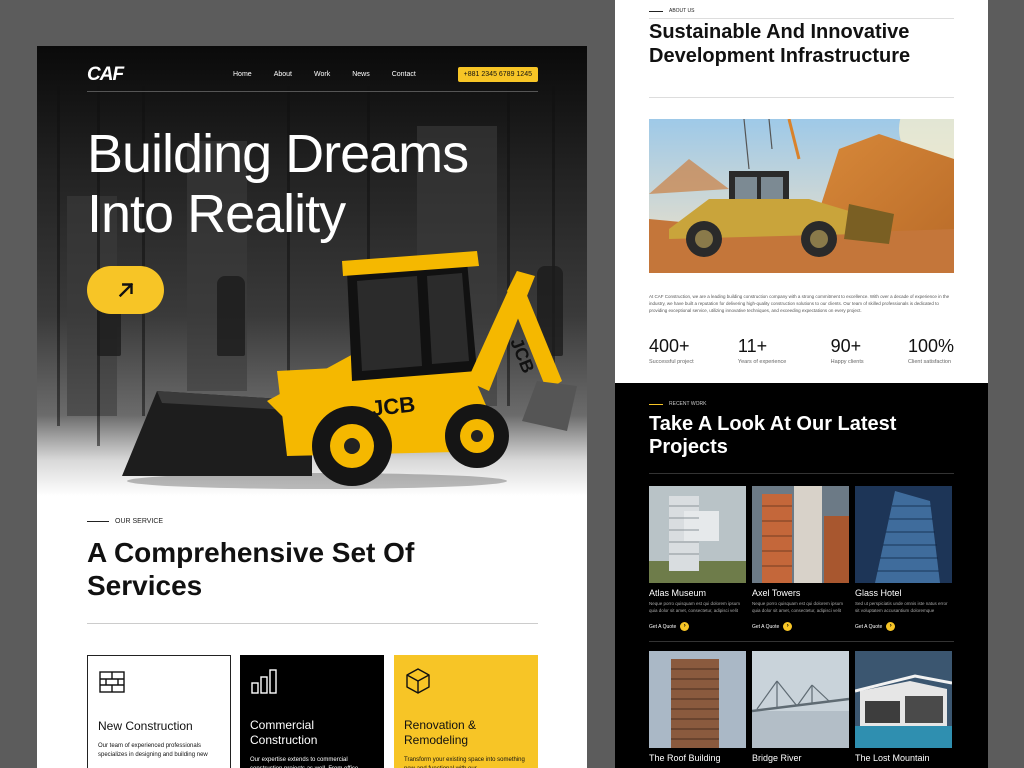  I want to click on about-tag-label: ABOUT US, so click(682, 11).